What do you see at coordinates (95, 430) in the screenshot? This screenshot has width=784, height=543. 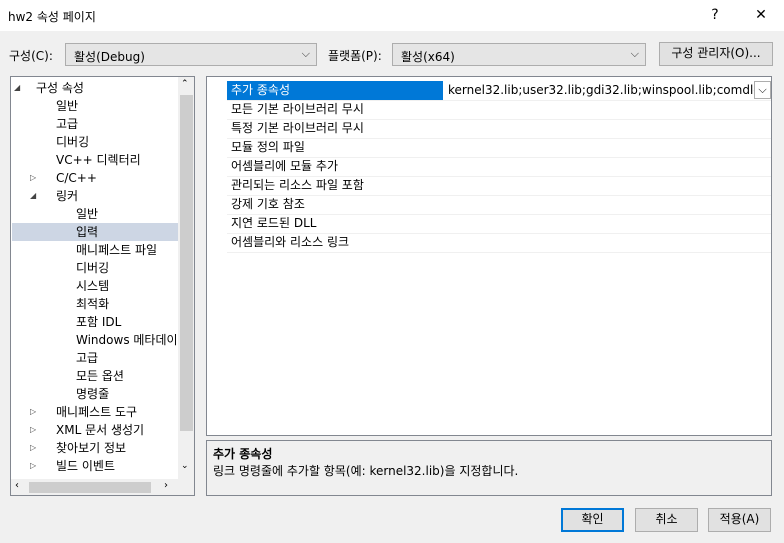 I see `tree-item: ▷ XML 문서 생성기` at bounding box center [95, 430].